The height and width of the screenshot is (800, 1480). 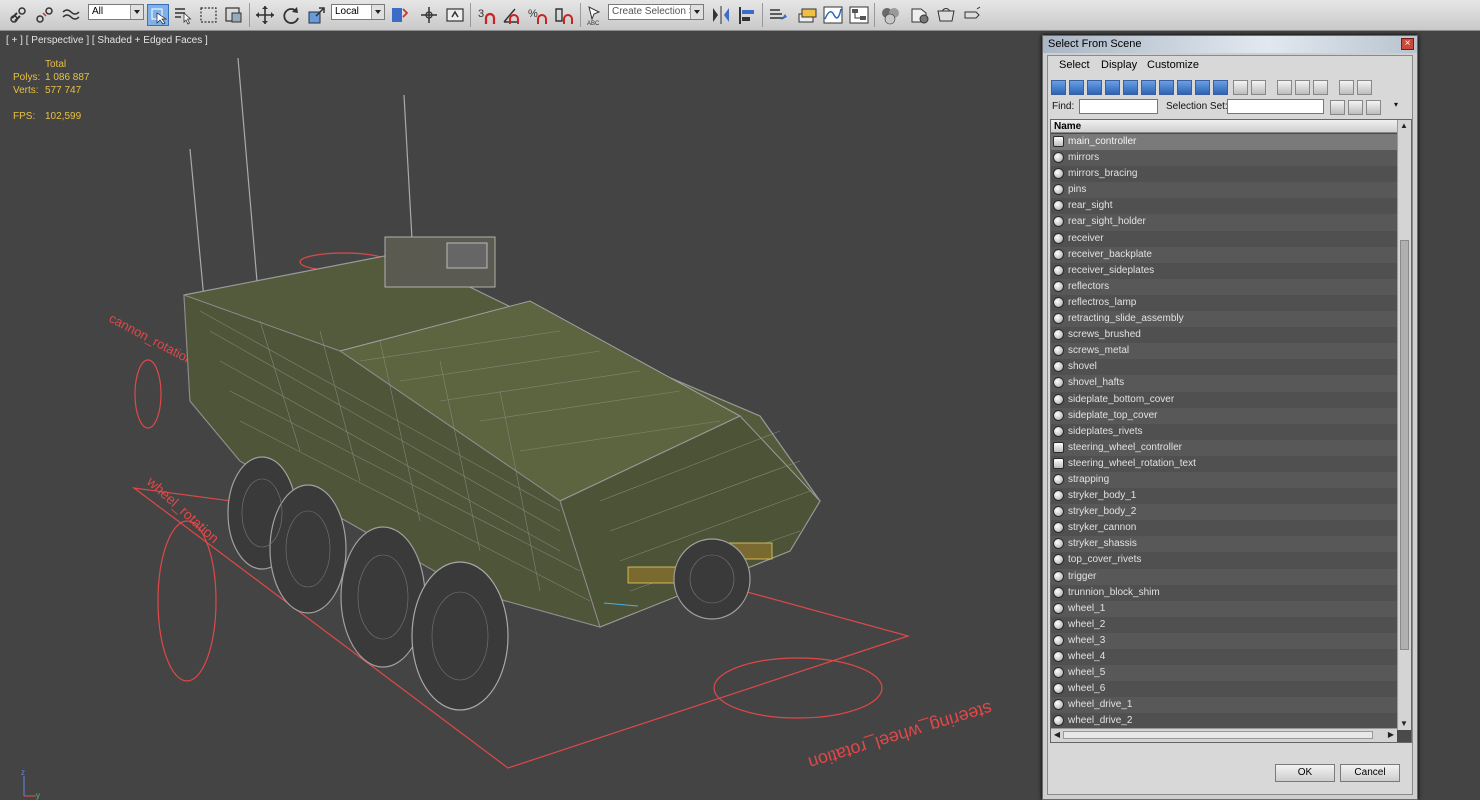 What do you see at coordinates (1224, 512) in the screenshot?
I see `list-item: stryker_body_2` at bounding box center [1224, 512].